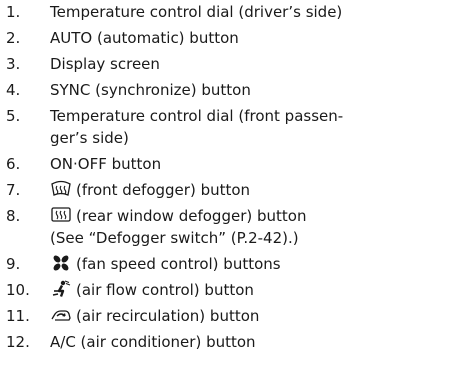 This screenshot has width=473, height=375. I want to click on fan-icon, so click(61, 263).